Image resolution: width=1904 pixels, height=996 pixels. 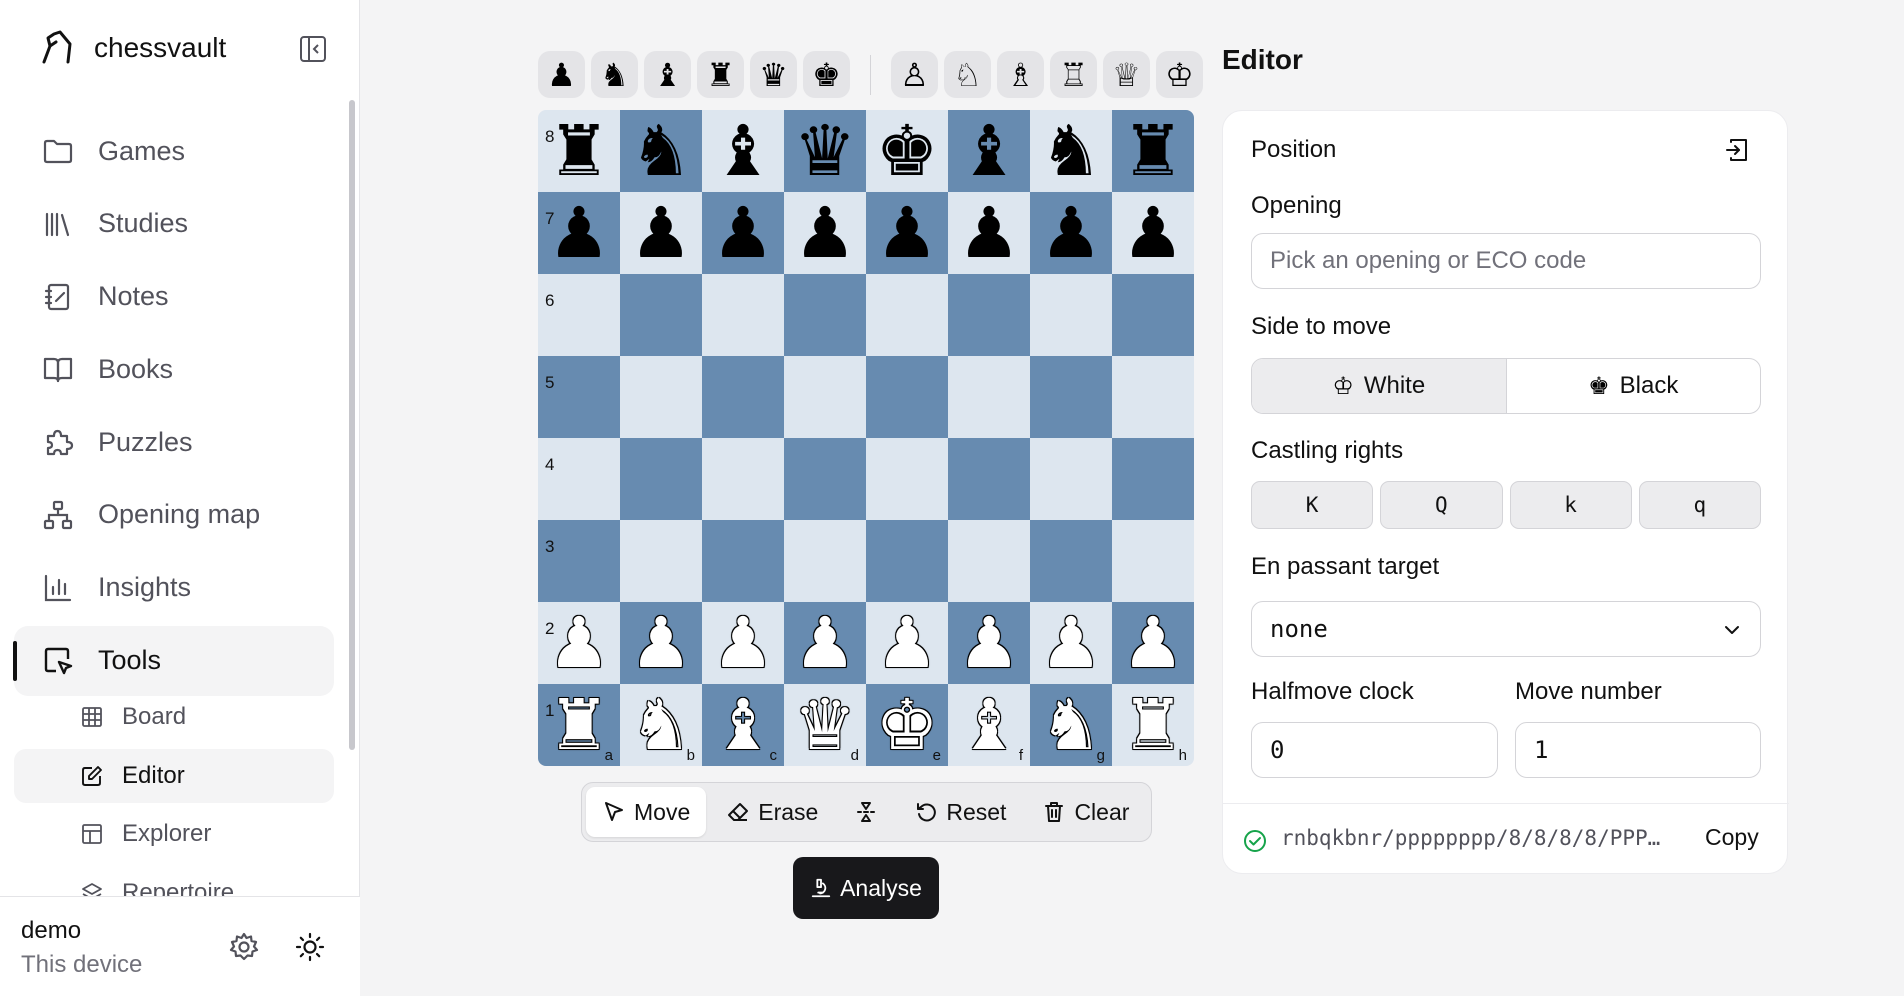 I want to click on board-square-b5, so click(x=661, y=397).